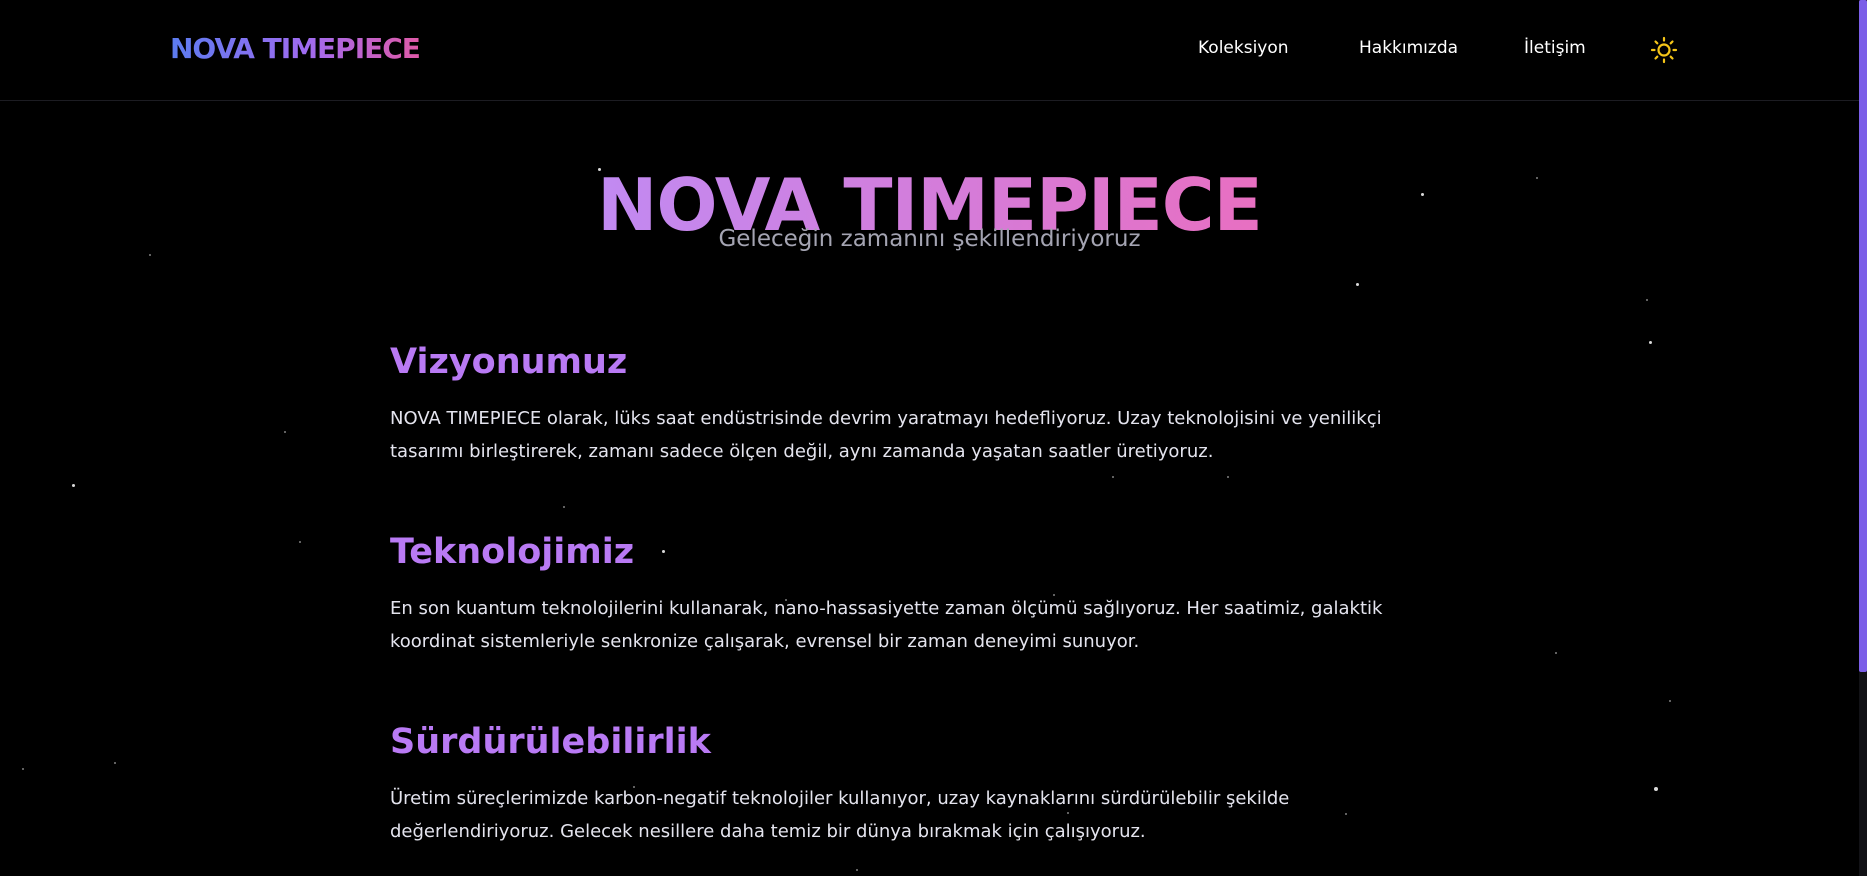 This screenshot has width=1867, height=876. Describe the element at coordinates (512, 552) in the screenshot. I see `section-title: Teknolojimiz` at that location.